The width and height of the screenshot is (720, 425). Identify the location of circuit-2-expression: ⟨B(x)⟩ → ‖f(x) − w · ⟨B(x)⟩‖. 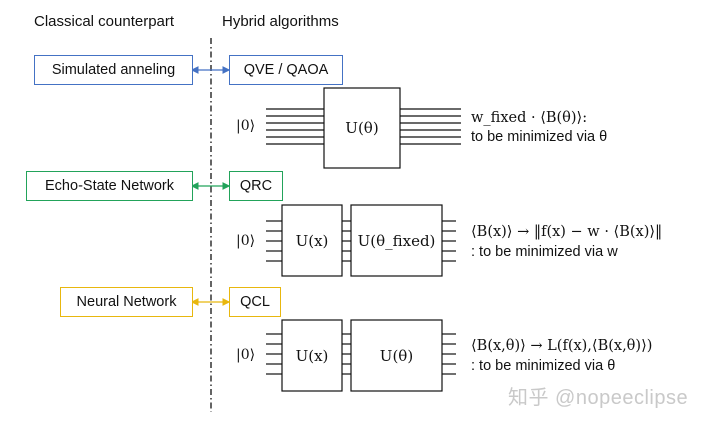
(567, 232).